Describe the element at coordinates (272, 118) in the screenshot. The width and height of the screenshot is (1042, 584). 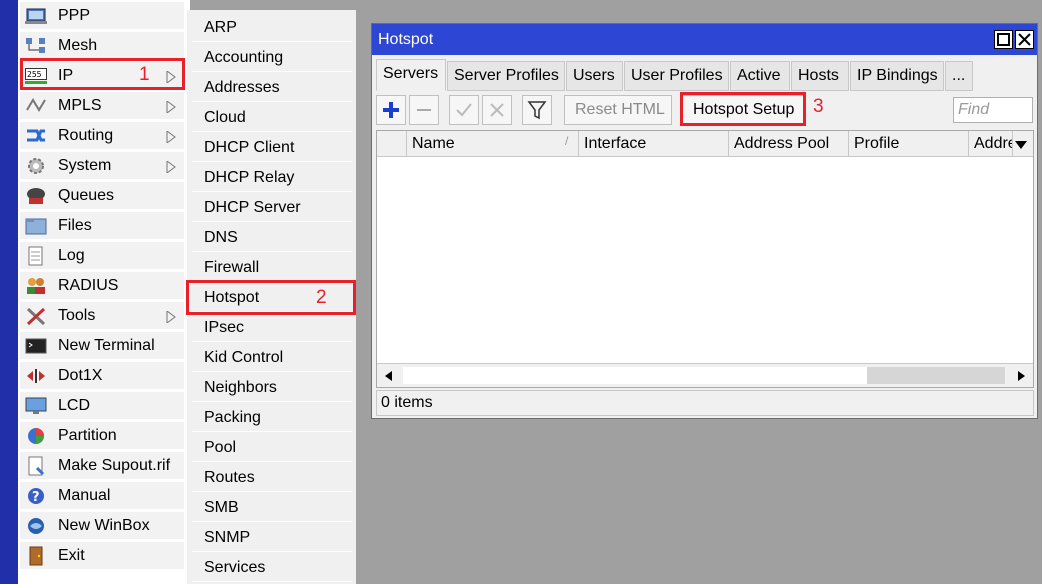
I see `submenu-item-cloud: Cloud` at that location.